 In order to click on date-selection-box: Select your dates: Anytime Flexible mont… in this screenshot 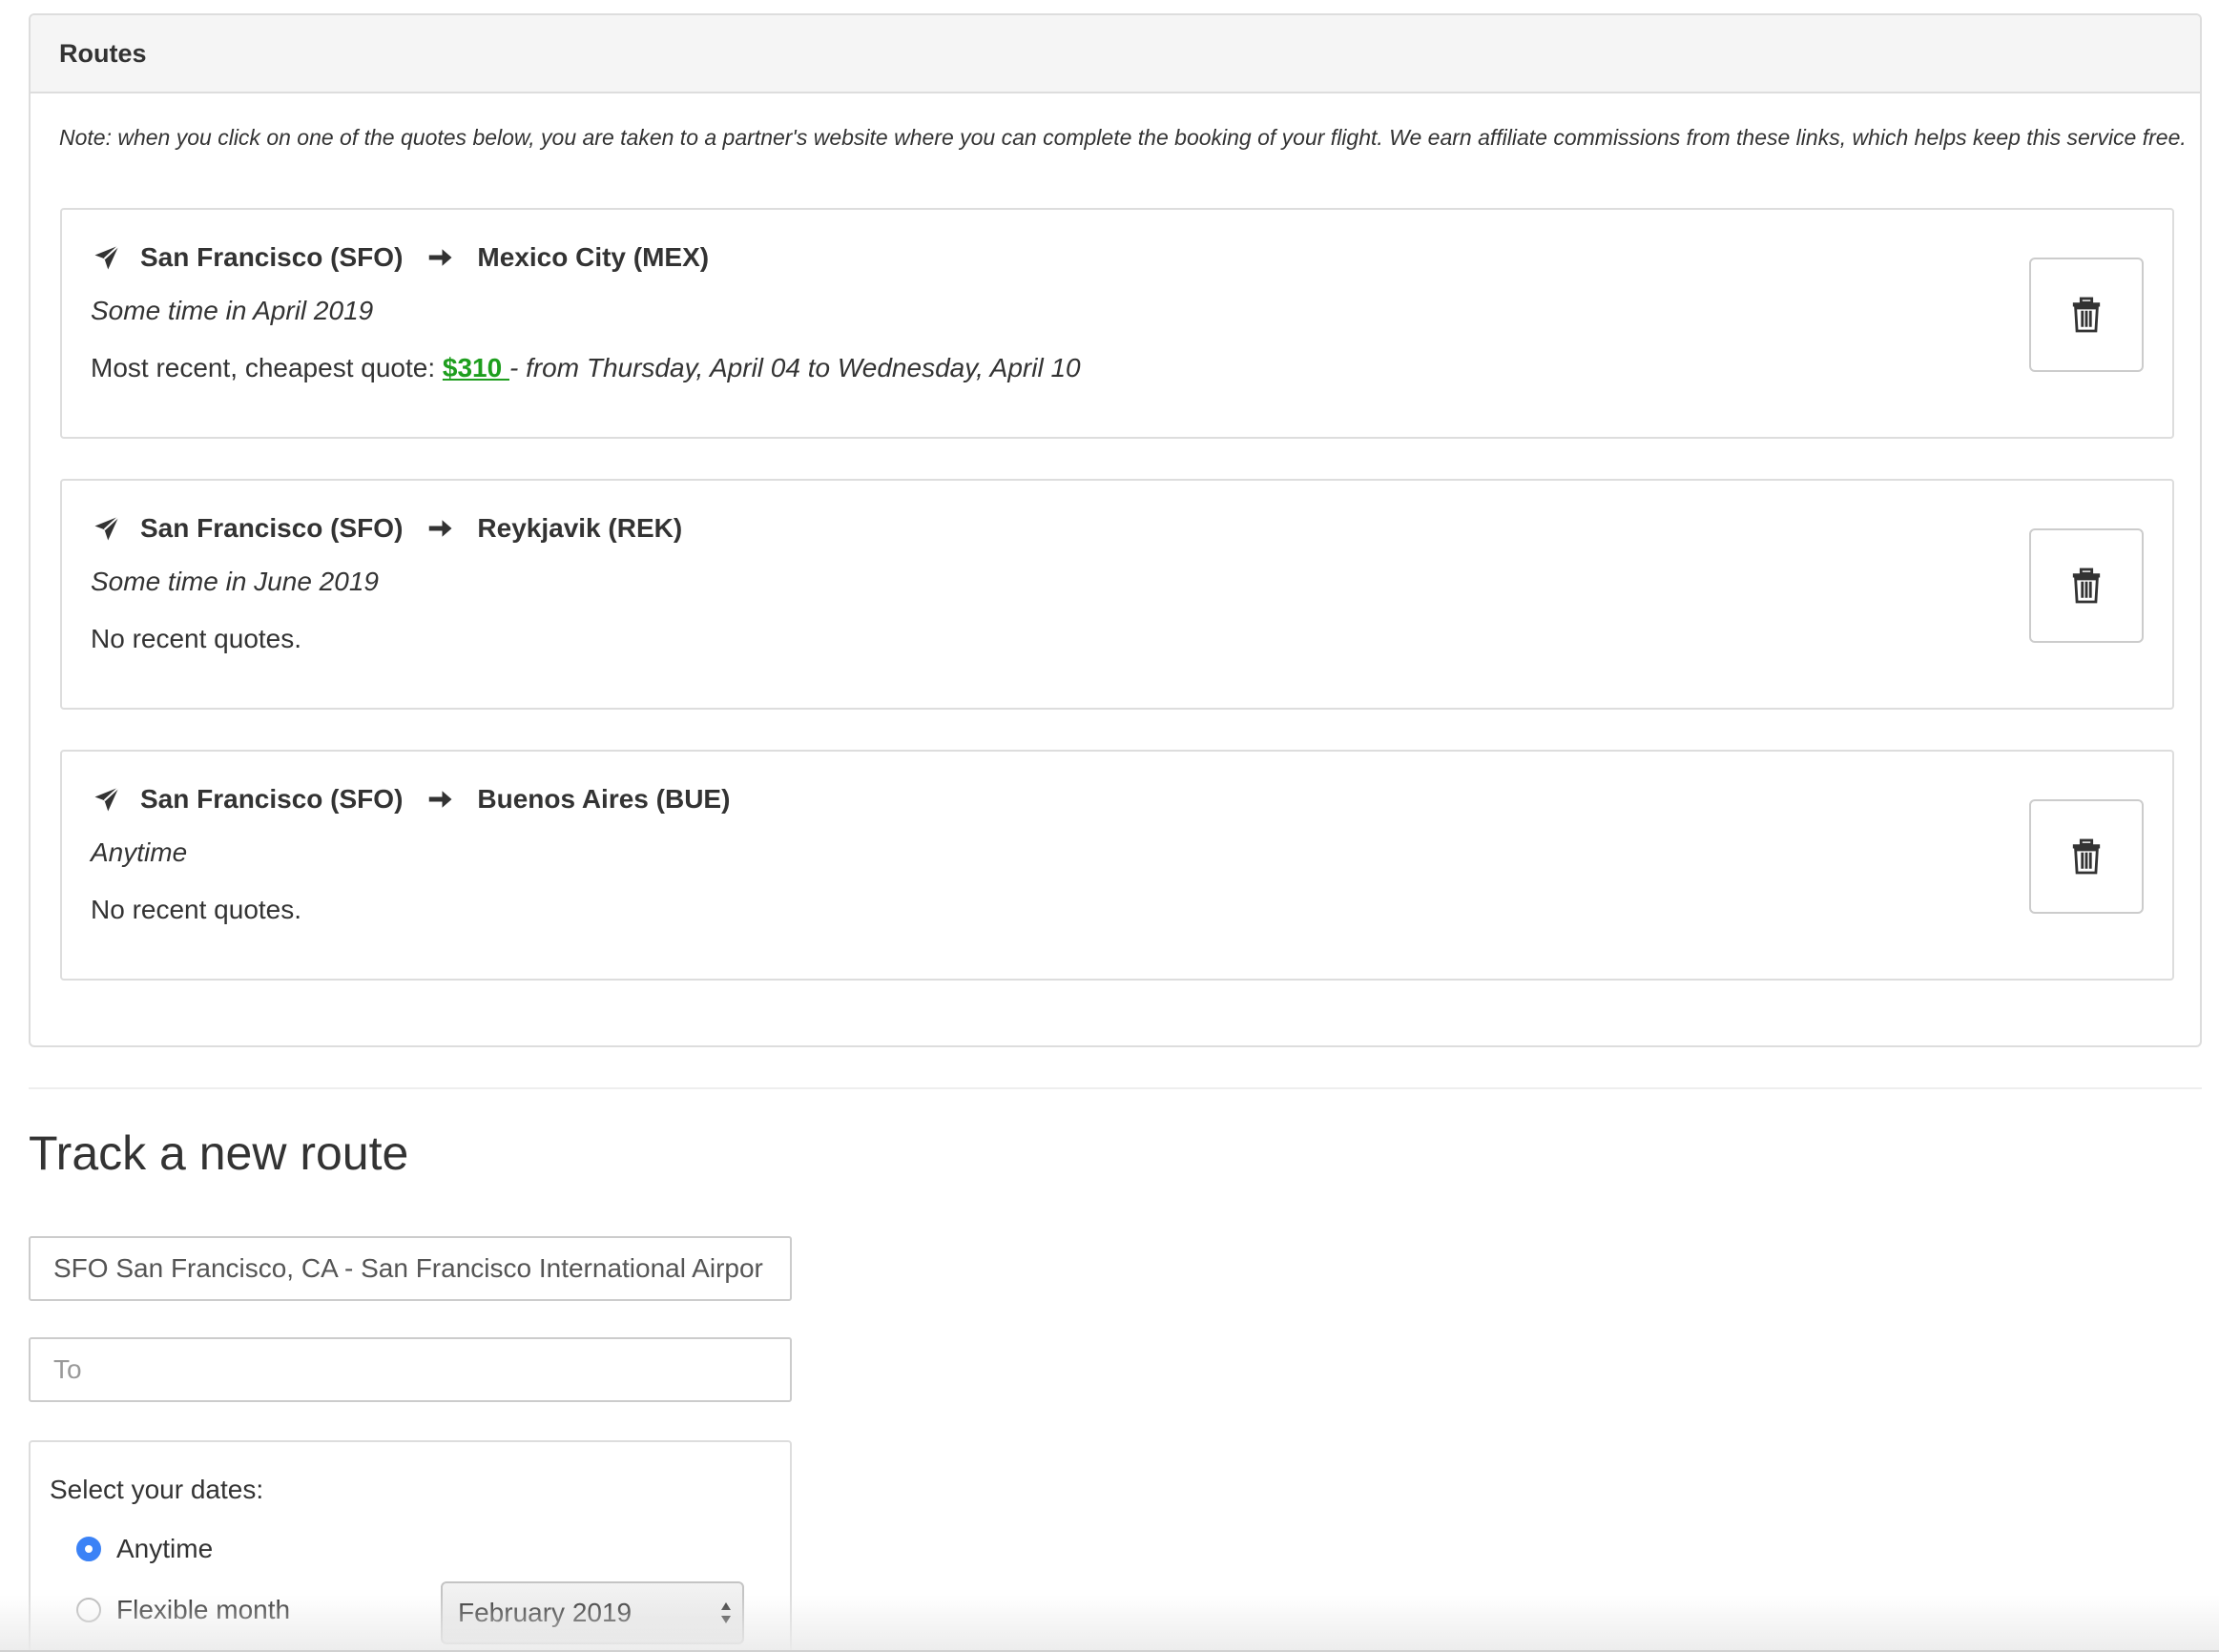, I will do `click(410, 1546)`.